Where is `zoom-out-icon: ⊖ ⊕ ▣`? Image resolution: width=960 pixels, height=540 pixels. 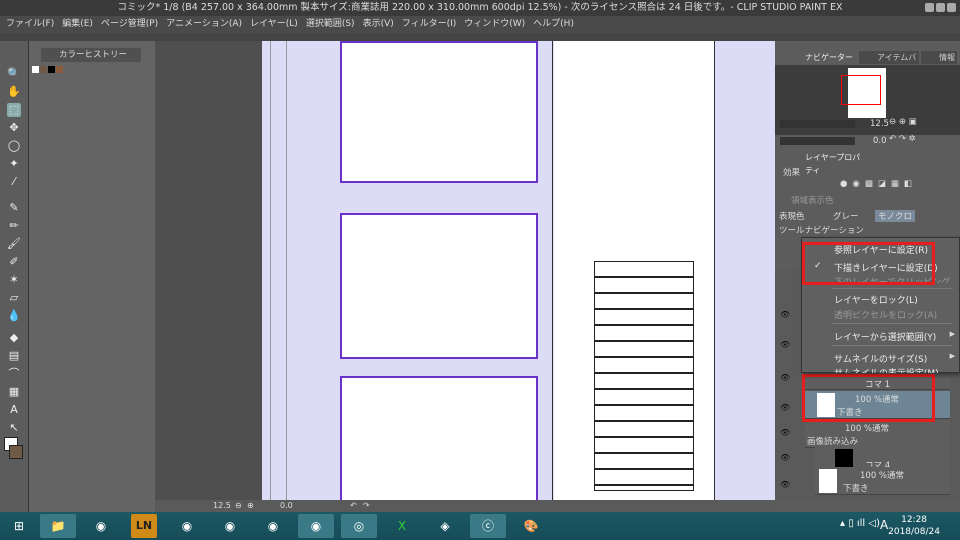 zoom-out-icon: ⊖ ⊕ ▣ is located at coordinates (903, 122).